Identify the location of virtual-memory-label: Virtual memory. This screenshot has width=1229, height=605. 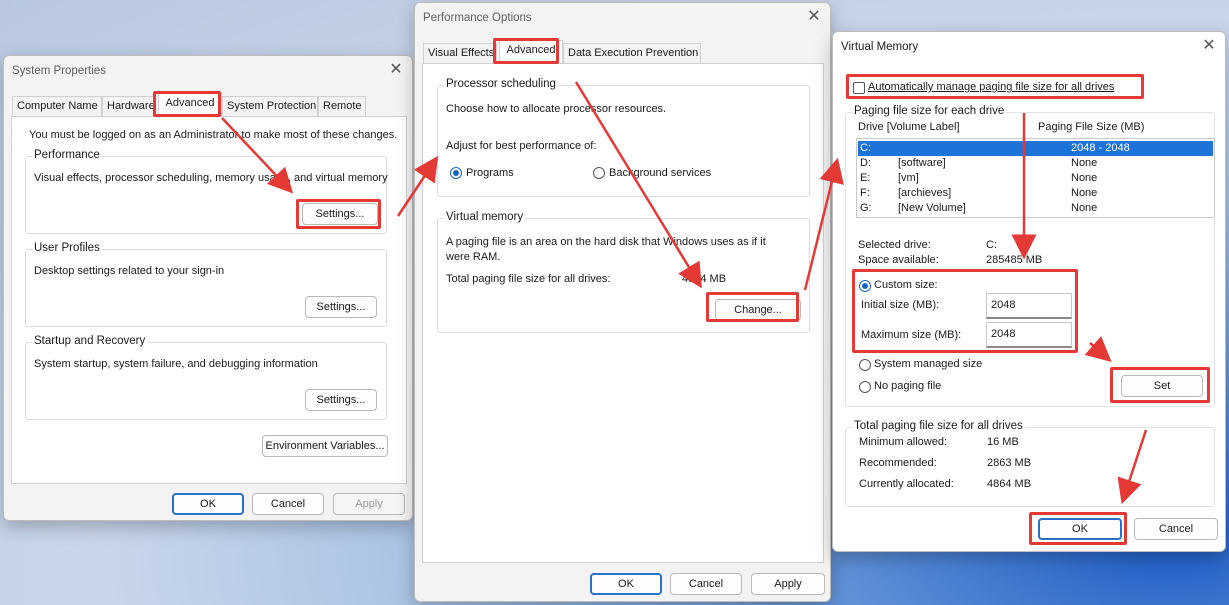
(485, 217).